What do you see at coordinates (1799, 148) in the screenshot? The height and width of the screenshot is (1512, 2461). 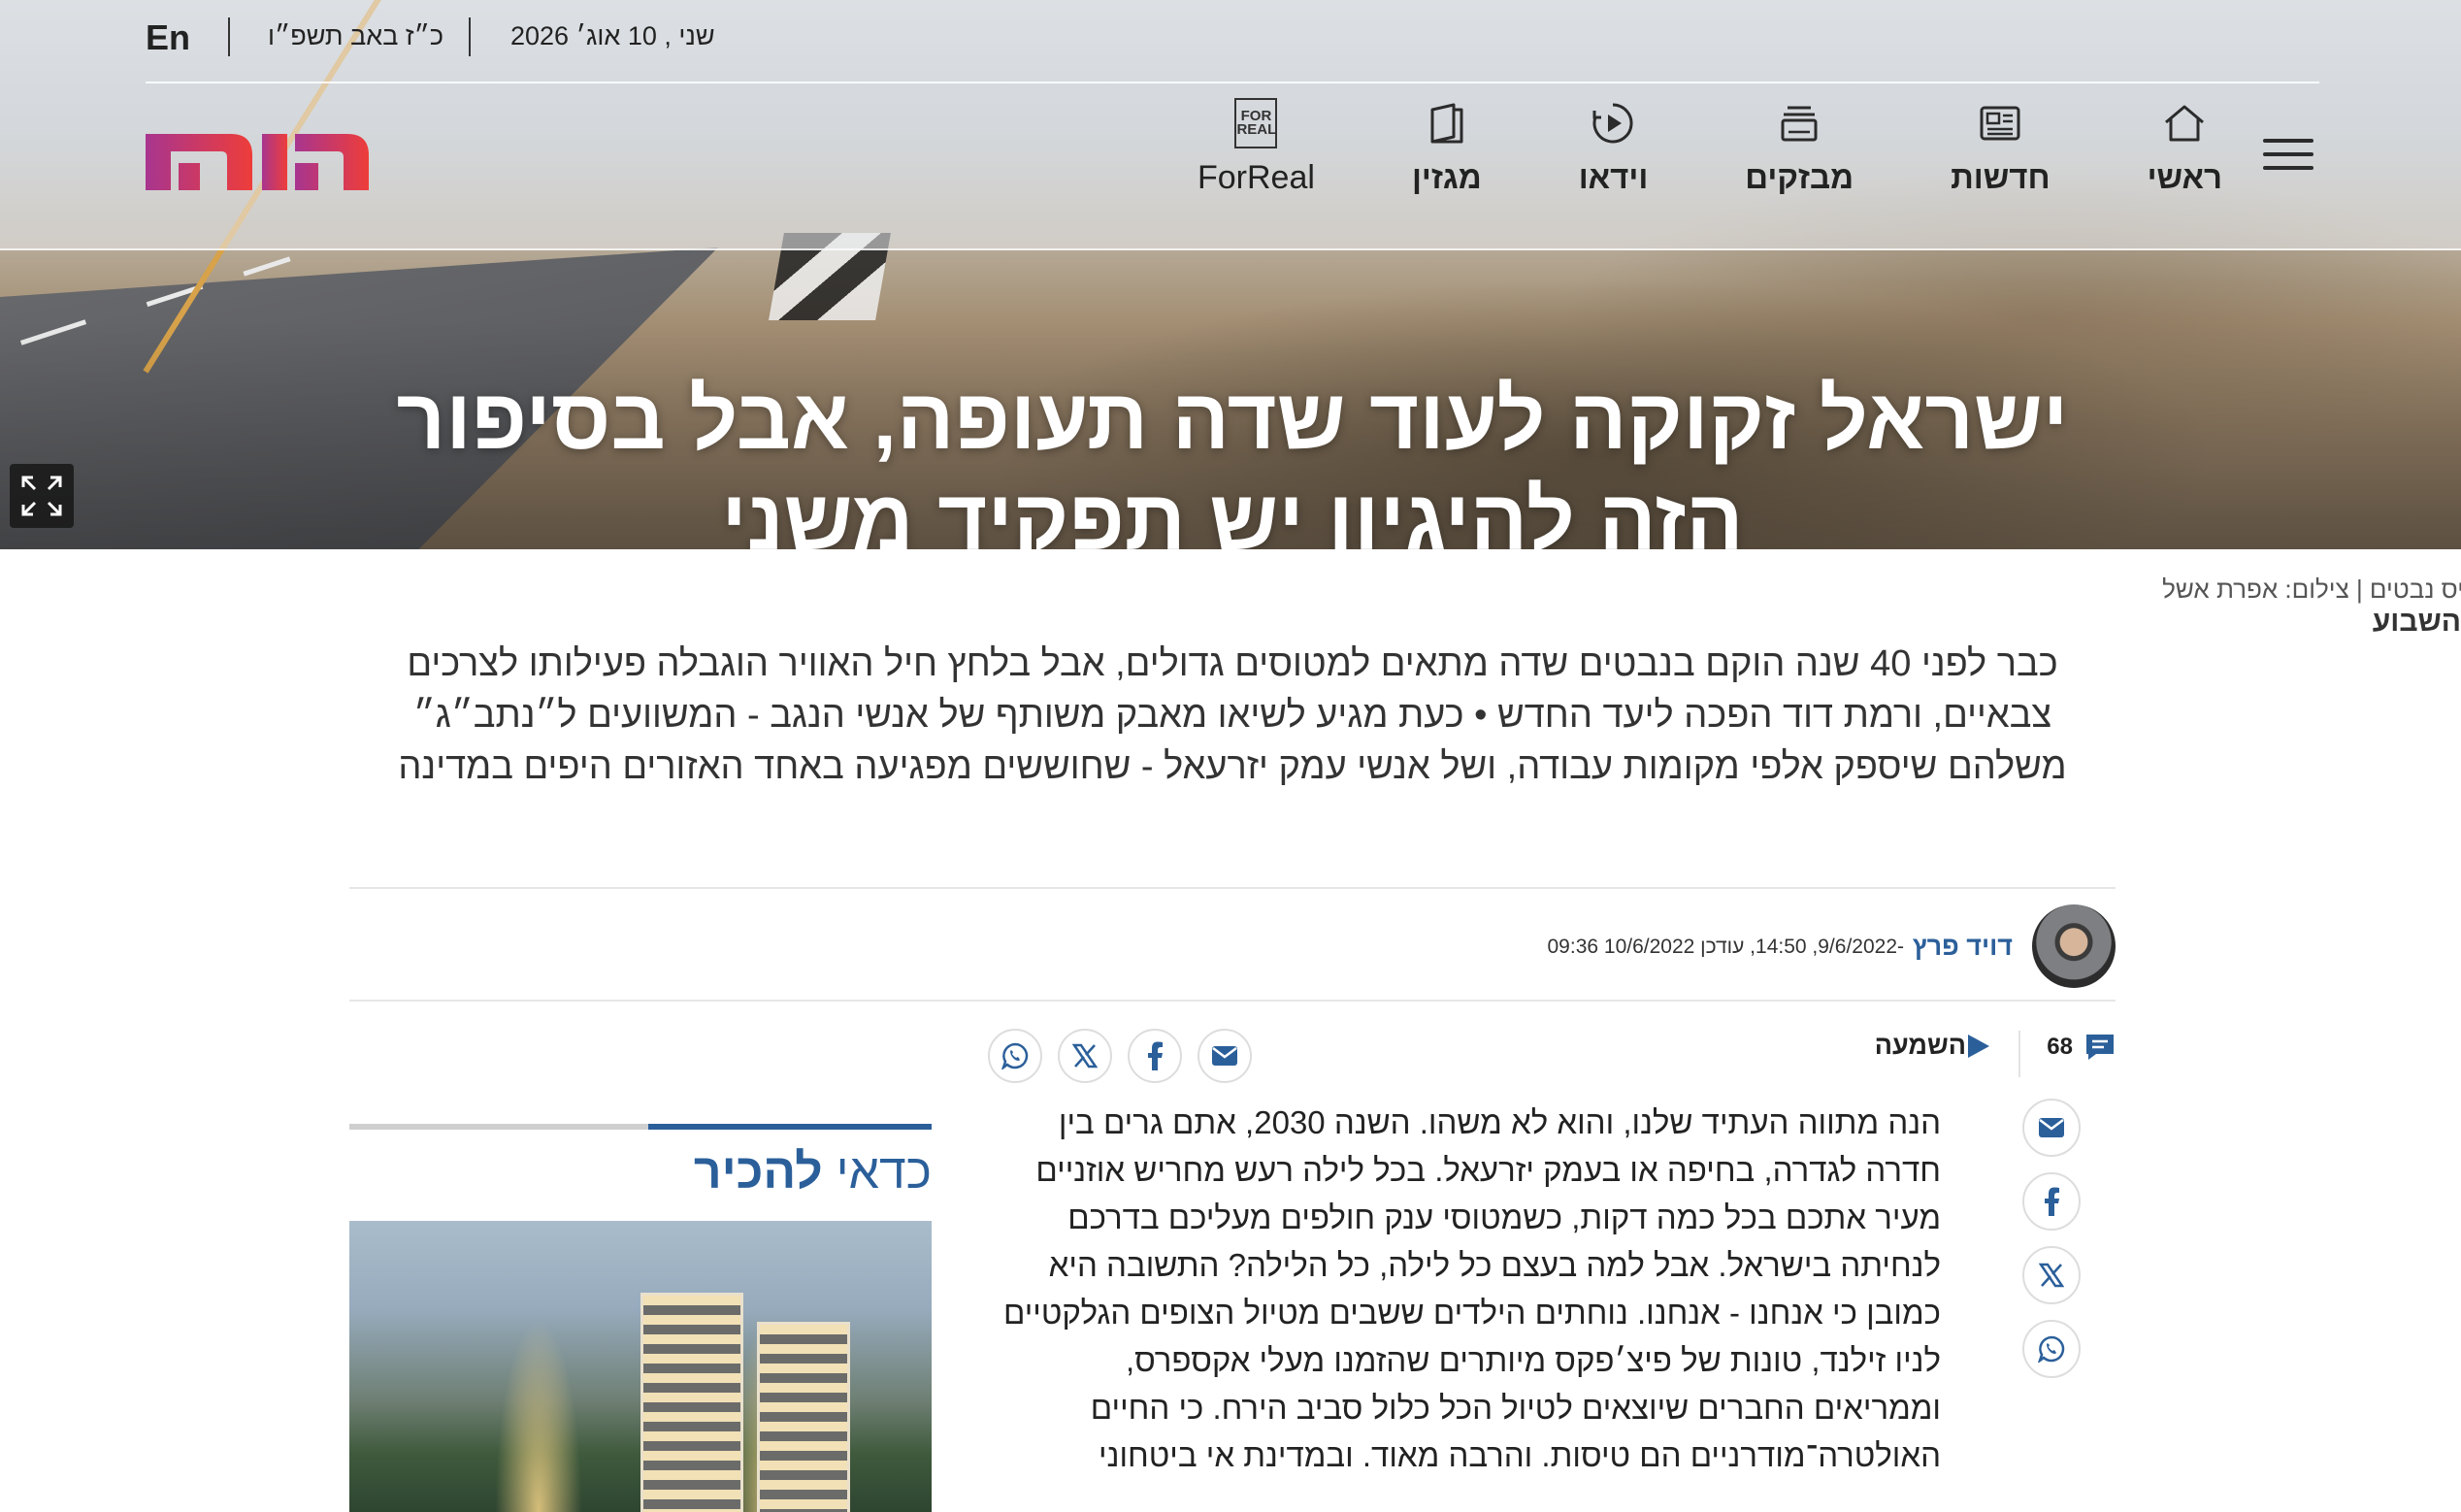 I see `nav-item-flashes: מבזקים` at bounding box center [1799, 148].